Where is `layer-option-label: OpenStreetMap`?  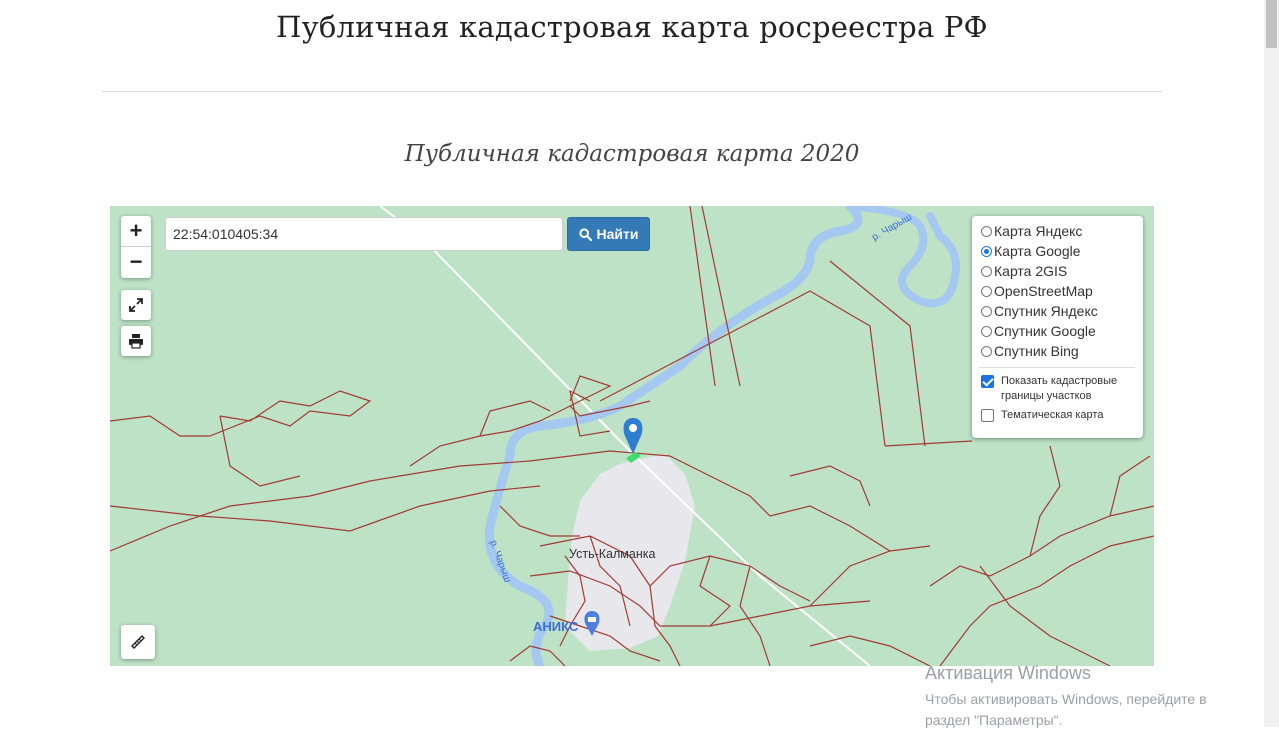
layer-option-label: OpenStreetMap is located at coordinates (1043, 291).